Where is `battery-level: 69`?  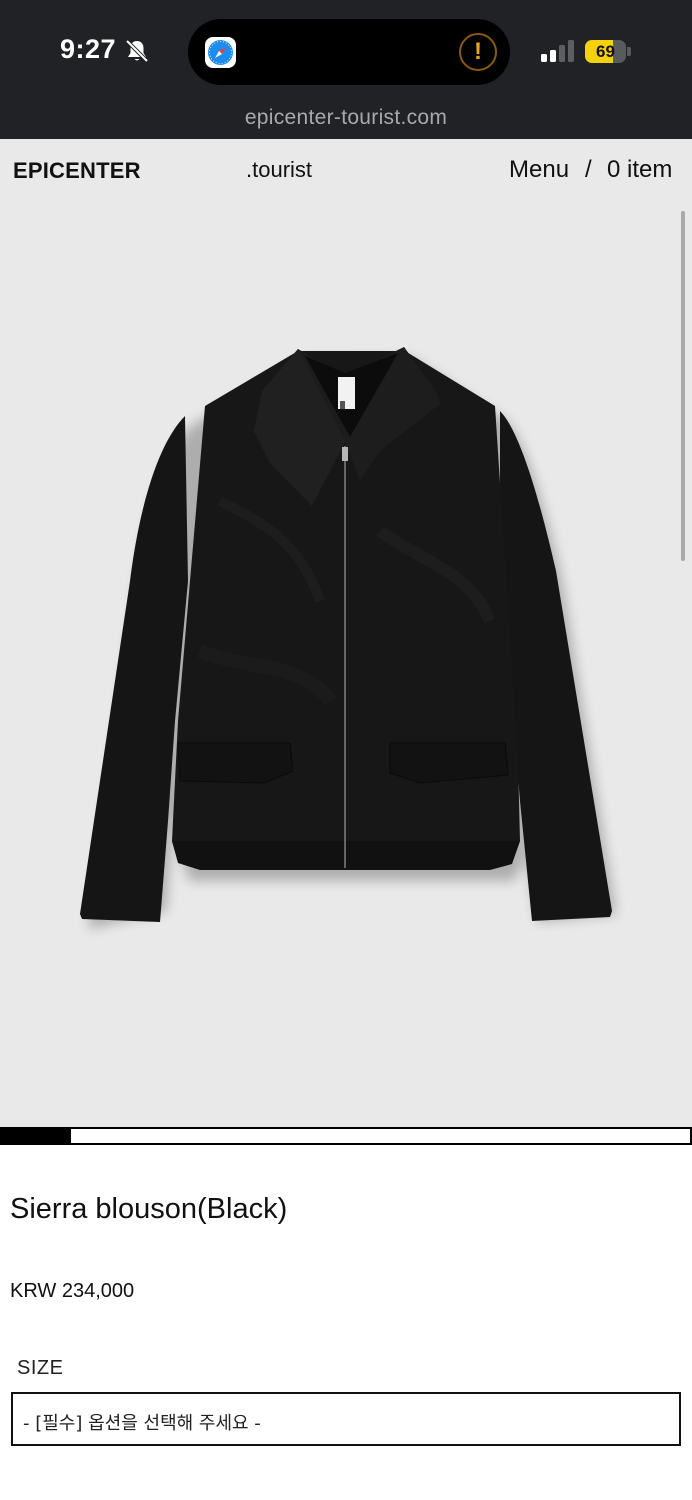
battery-level: 69 is located at coordinates (605, 51).